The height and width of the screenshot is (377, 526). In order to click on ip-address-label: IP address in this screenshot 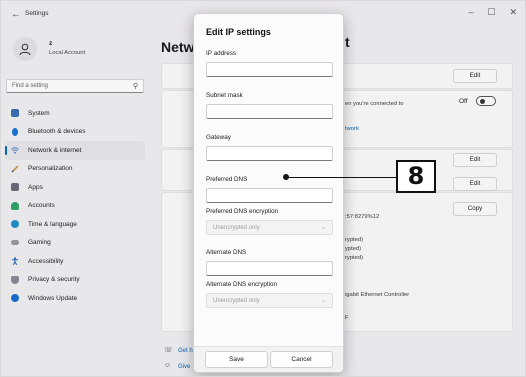, I will do `click(221, 53)`.